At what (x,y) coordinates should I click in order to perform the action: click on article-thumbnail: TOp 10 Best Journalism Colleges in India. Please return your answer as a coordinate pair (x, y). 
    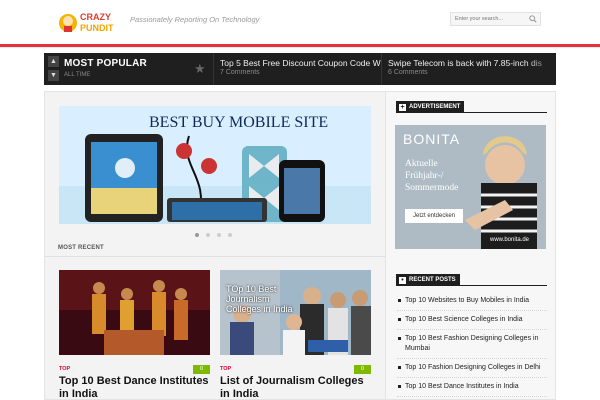
    Looking at the image, I should click on (295, 312).